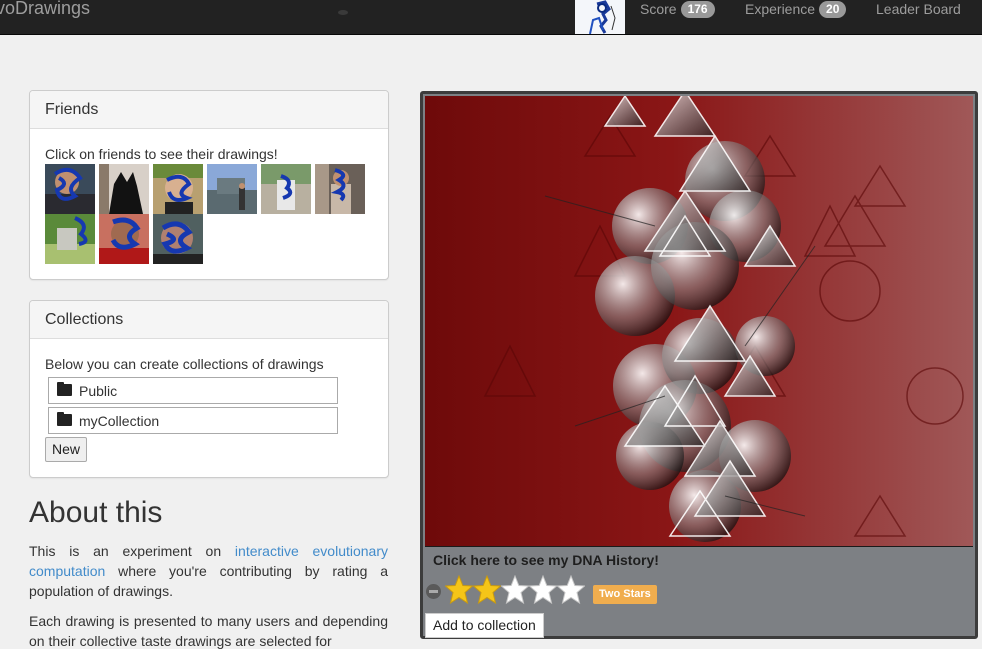 This screenshot has height=649, width=982. What do you see at coordinates (484, 625) in the screenshot?
I see `add-to-collection-button: Add to collection` at bounding box center [484, 625].